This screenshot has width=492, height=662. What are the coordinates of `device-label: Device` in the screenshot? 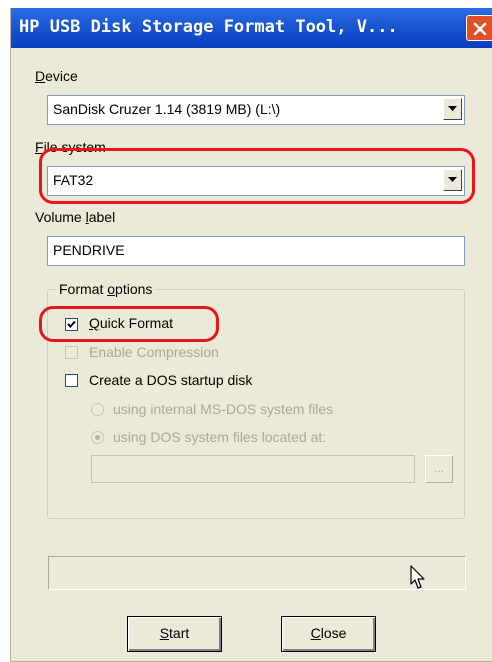 It's located at (56, 76).